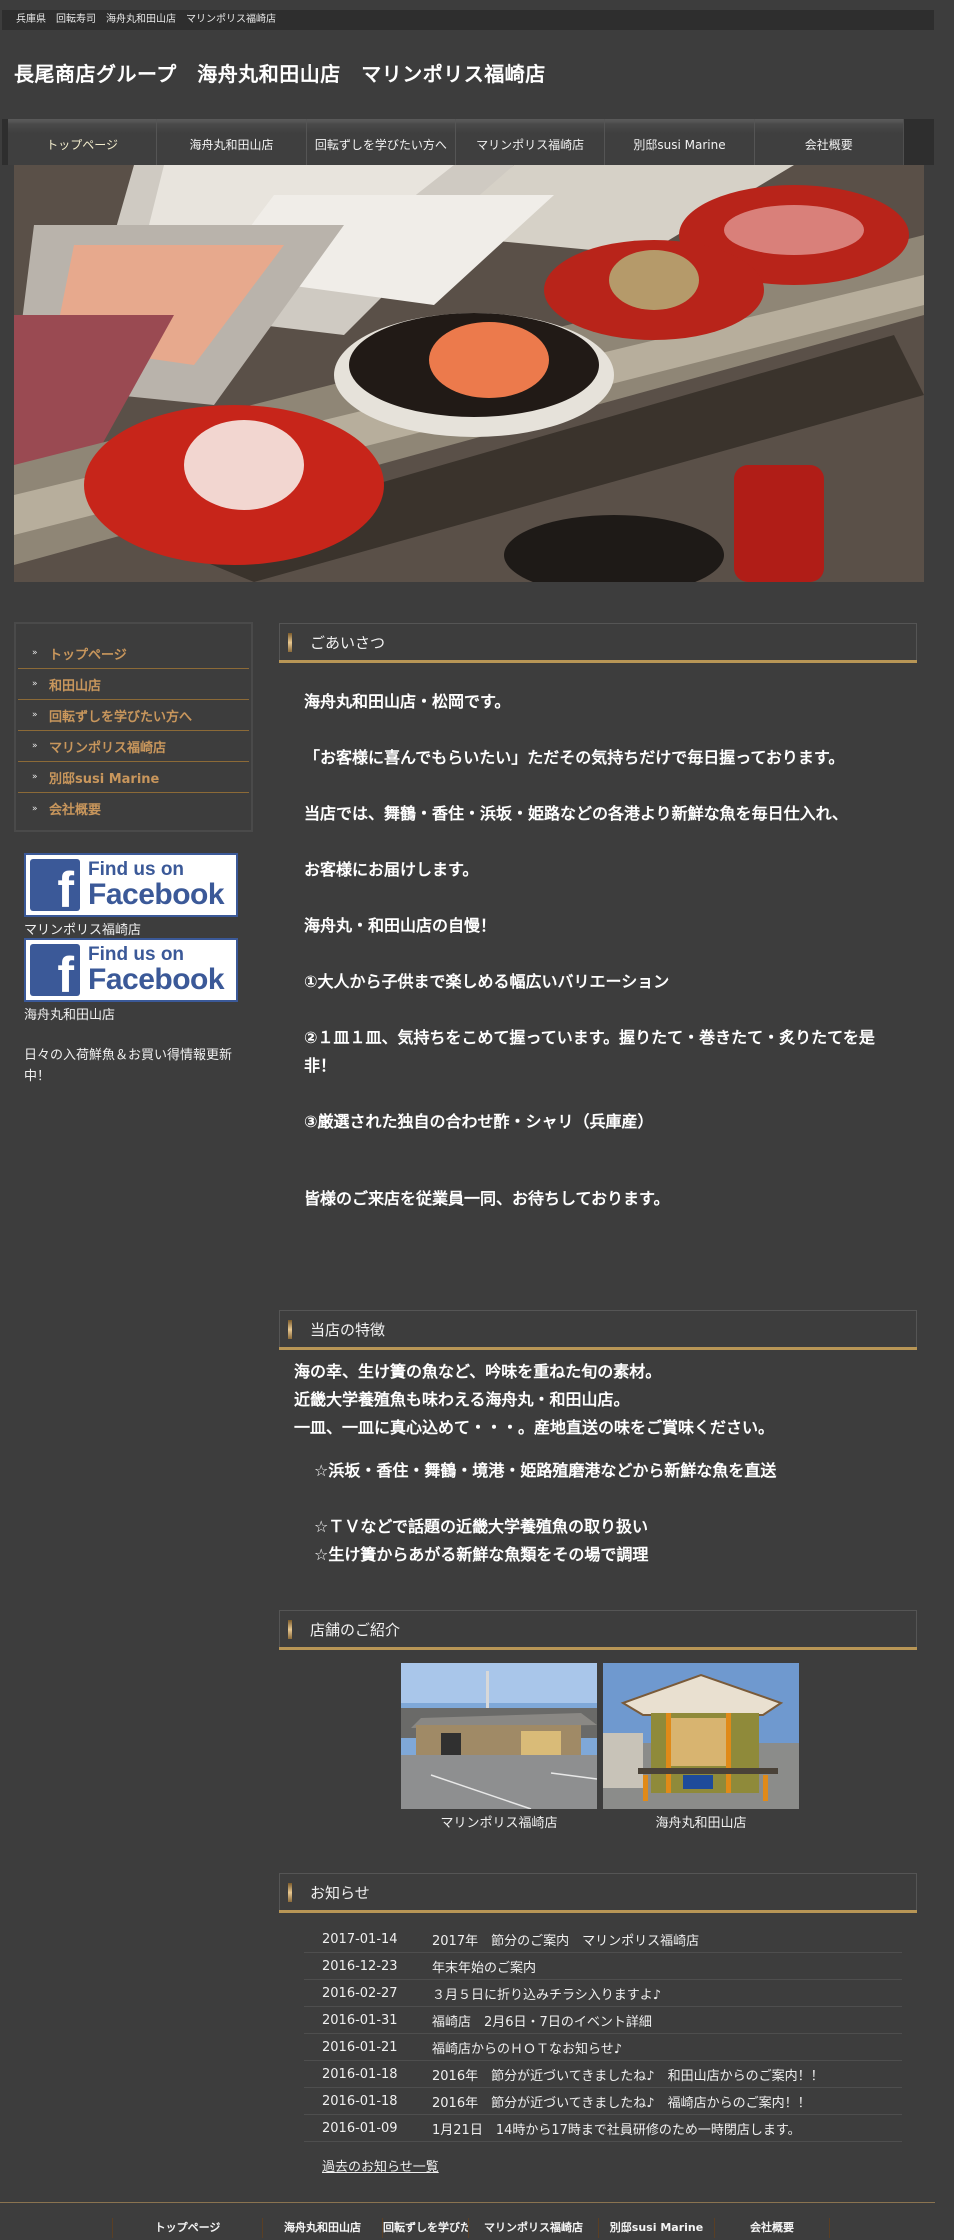  What do you see at coordinates (360, 2128) in the screenshot?
I see `news-date: 2016-01-09` at bounding box center [360, 2128].